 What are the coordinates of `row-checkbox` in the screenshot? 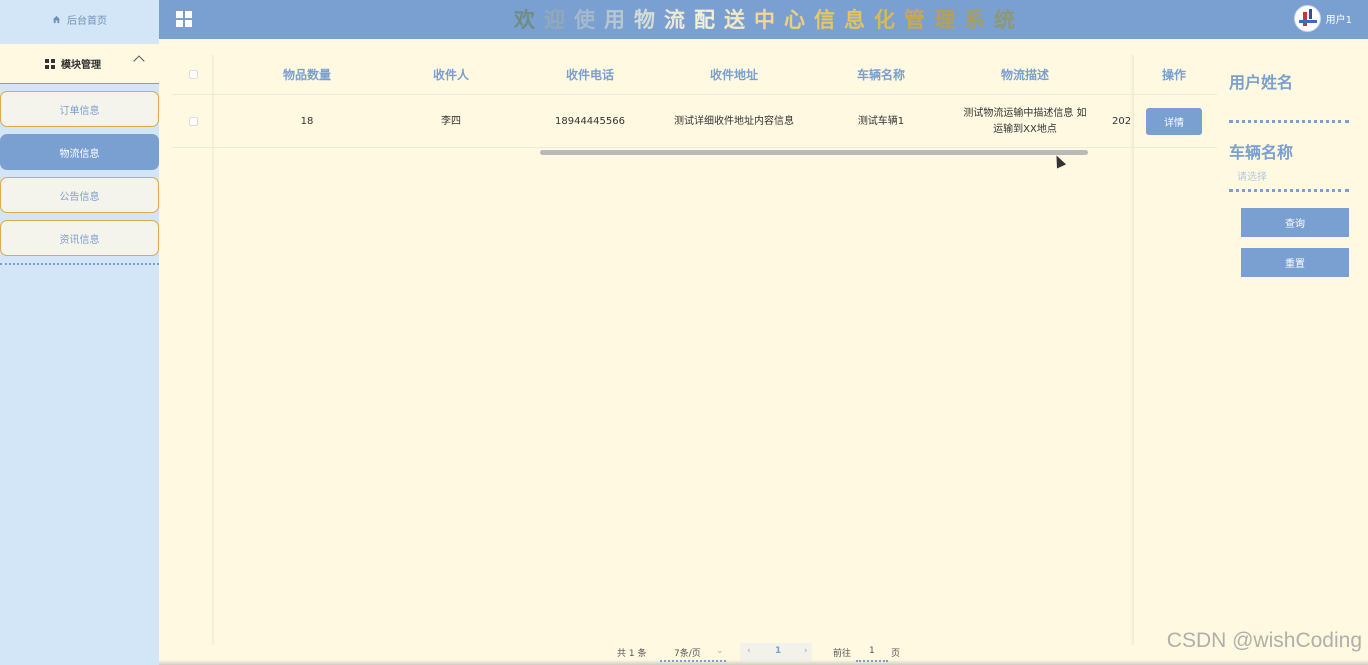 It's located at (193, 121).